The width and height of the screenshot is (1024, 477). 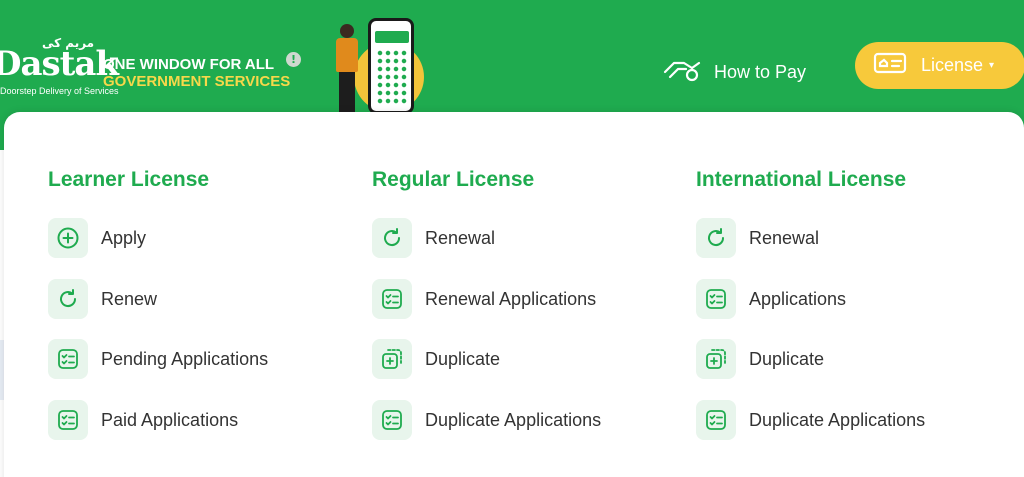 I want to click on menu-item-international-duplicate: Duplicate, so click(x=760, y=359).